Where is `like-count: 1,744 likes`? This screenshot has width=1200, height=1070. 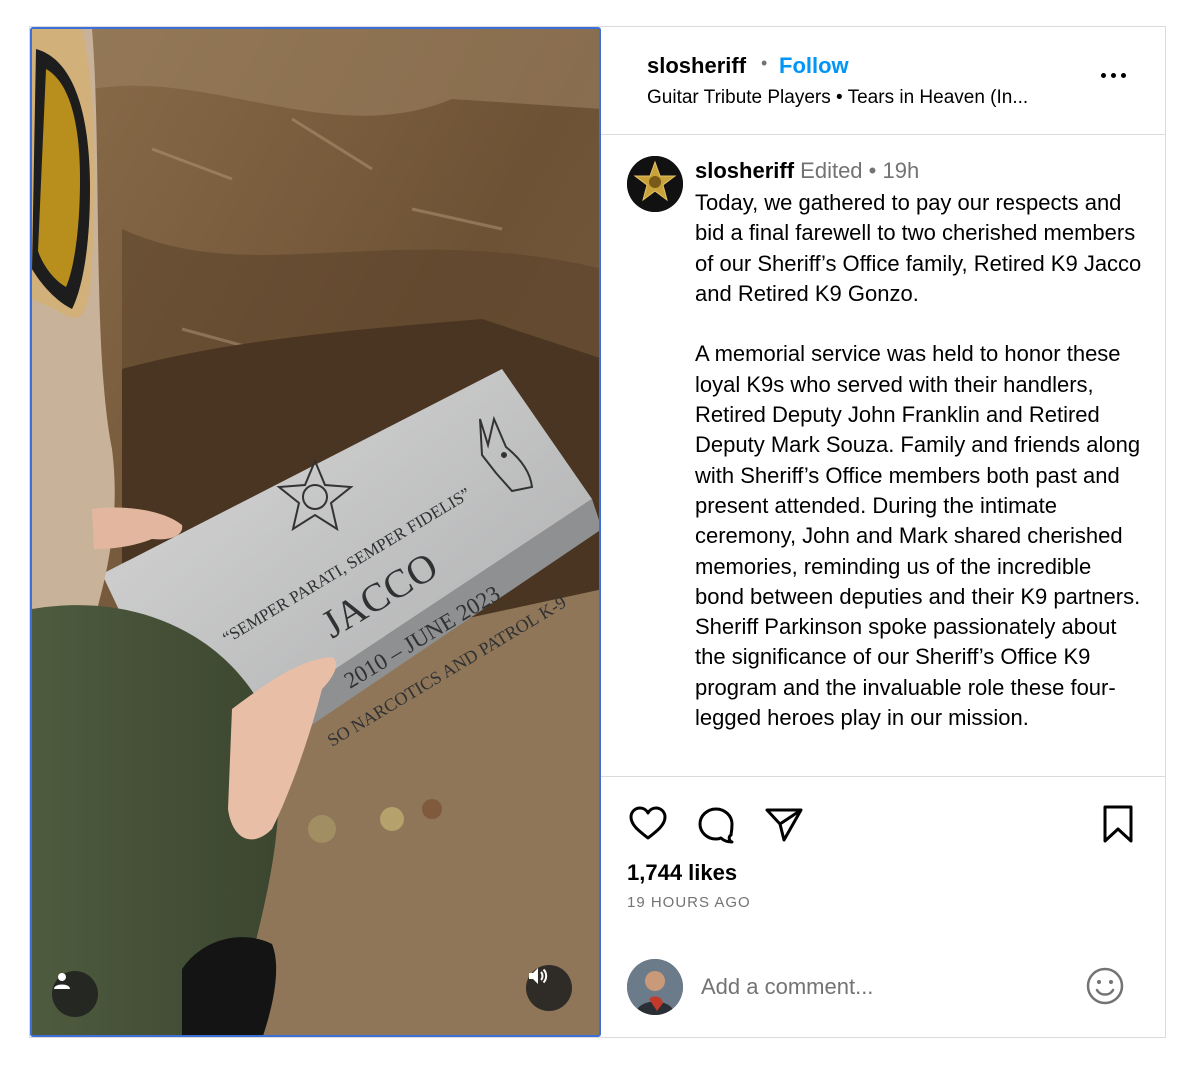
like-count: 1,744 likes is located at coordinates (682, 873).